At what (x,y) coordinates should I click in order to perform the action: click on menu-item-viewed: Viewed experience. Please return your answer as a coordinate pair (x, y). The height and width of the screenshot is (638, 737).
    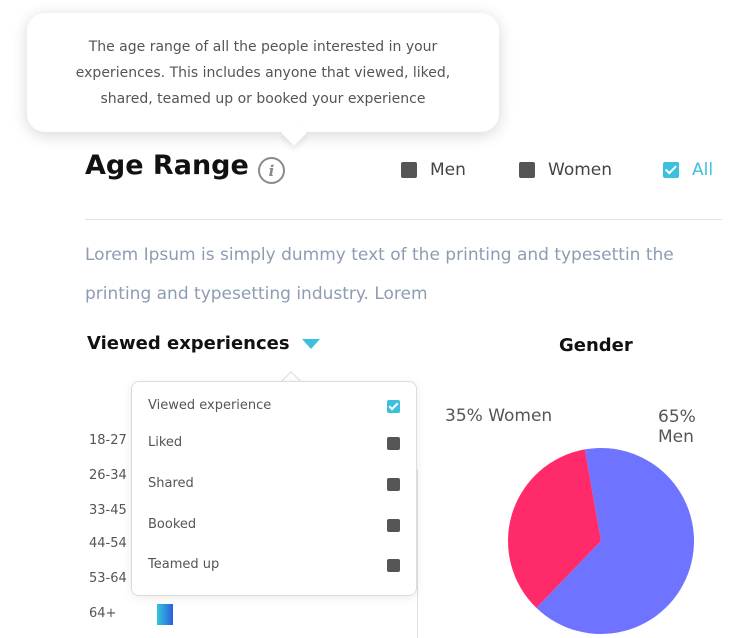
    Looking at the image, I should click on (275, 407).